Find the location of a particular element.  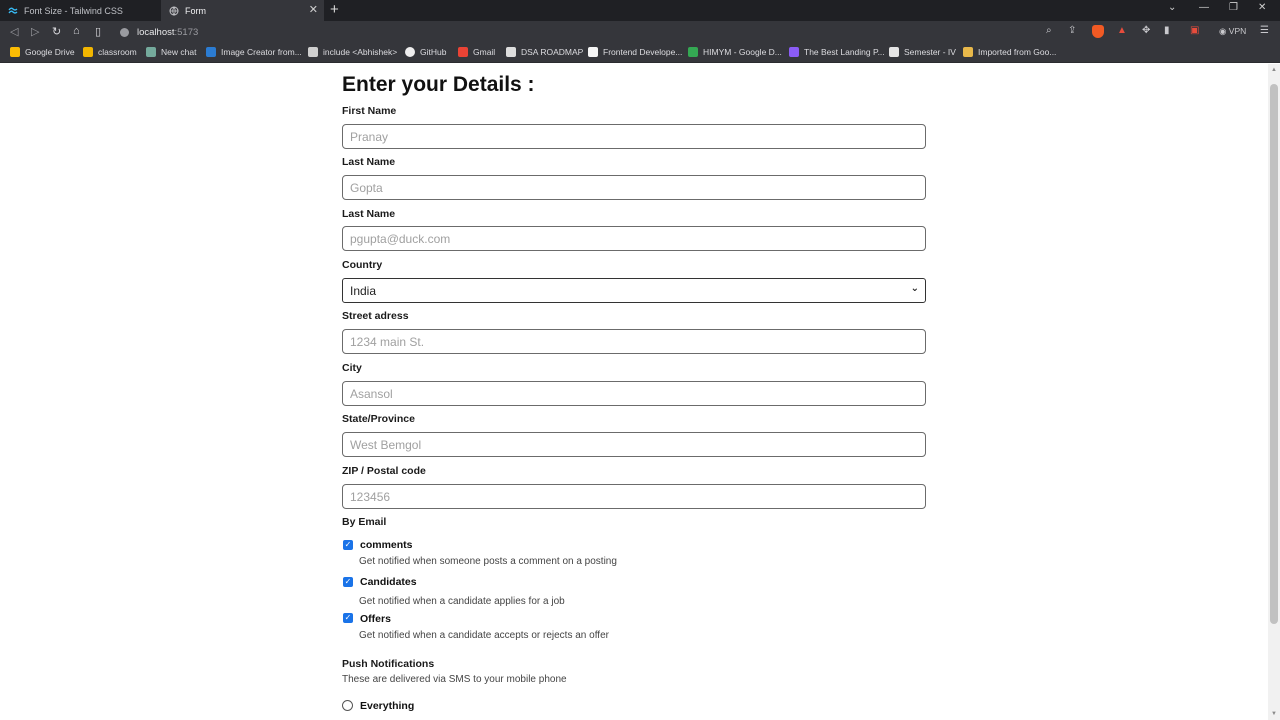

email-label: Last Name is located at coordinates (369, 214).